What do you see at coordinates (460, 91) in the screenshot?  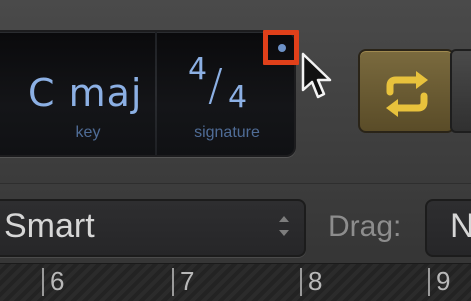 I see `next-transport-button` at bounding box center [460, 91].